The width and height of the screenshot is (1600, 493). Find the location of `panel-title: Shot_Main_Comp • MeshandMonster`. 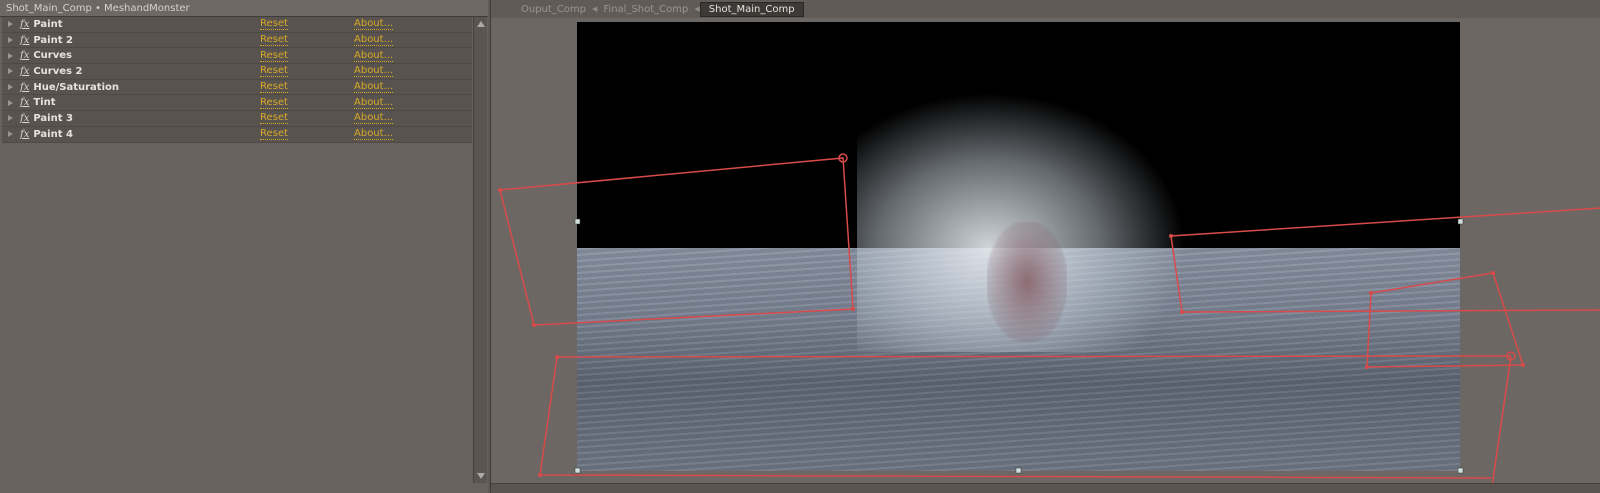

panel-title: Shot_Main_Comp • MeshandMonster is located at coordinates (244, 8).